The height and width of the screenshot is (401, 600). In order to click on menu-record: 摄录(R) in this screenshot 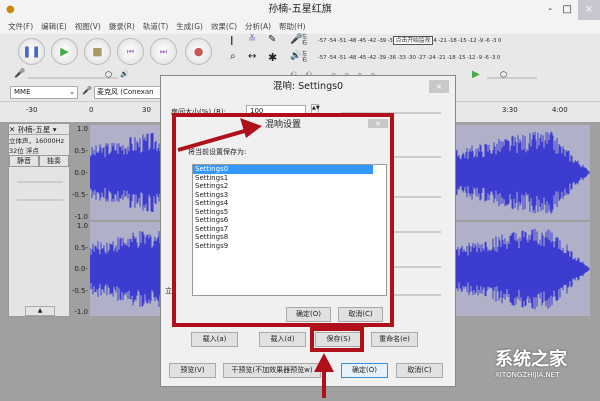, I will do `click(122, 27)`.